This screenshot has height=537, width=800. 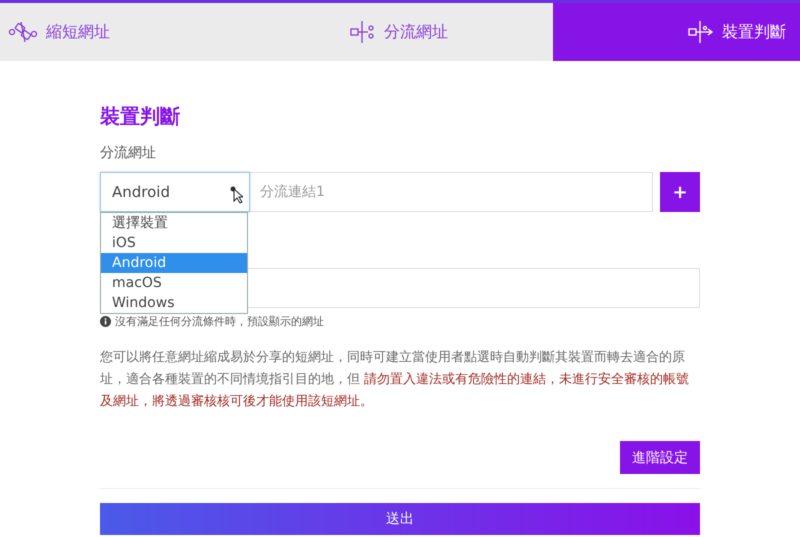 What do you see at coordinates (676, 32) in the screenshot?
I see `tab: 裝置判斷` at bounding box center [676, 32].